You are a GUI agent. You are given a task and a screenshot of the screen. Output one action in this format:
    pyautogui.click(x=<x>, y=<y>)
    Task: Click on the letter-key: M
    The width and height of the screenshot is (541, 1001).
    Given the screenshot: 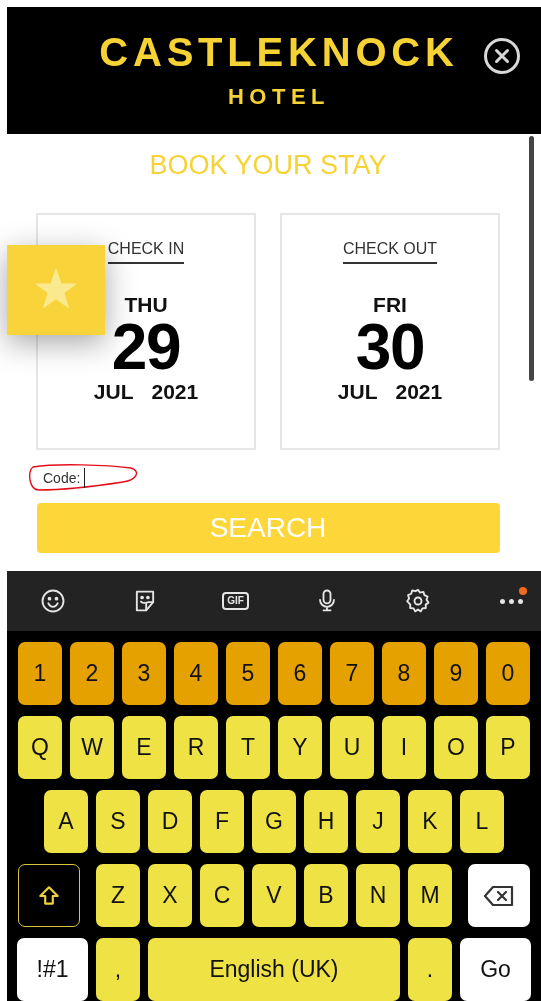 What is the action you would take?
    pyautogui.click(x=430, y=895)
    